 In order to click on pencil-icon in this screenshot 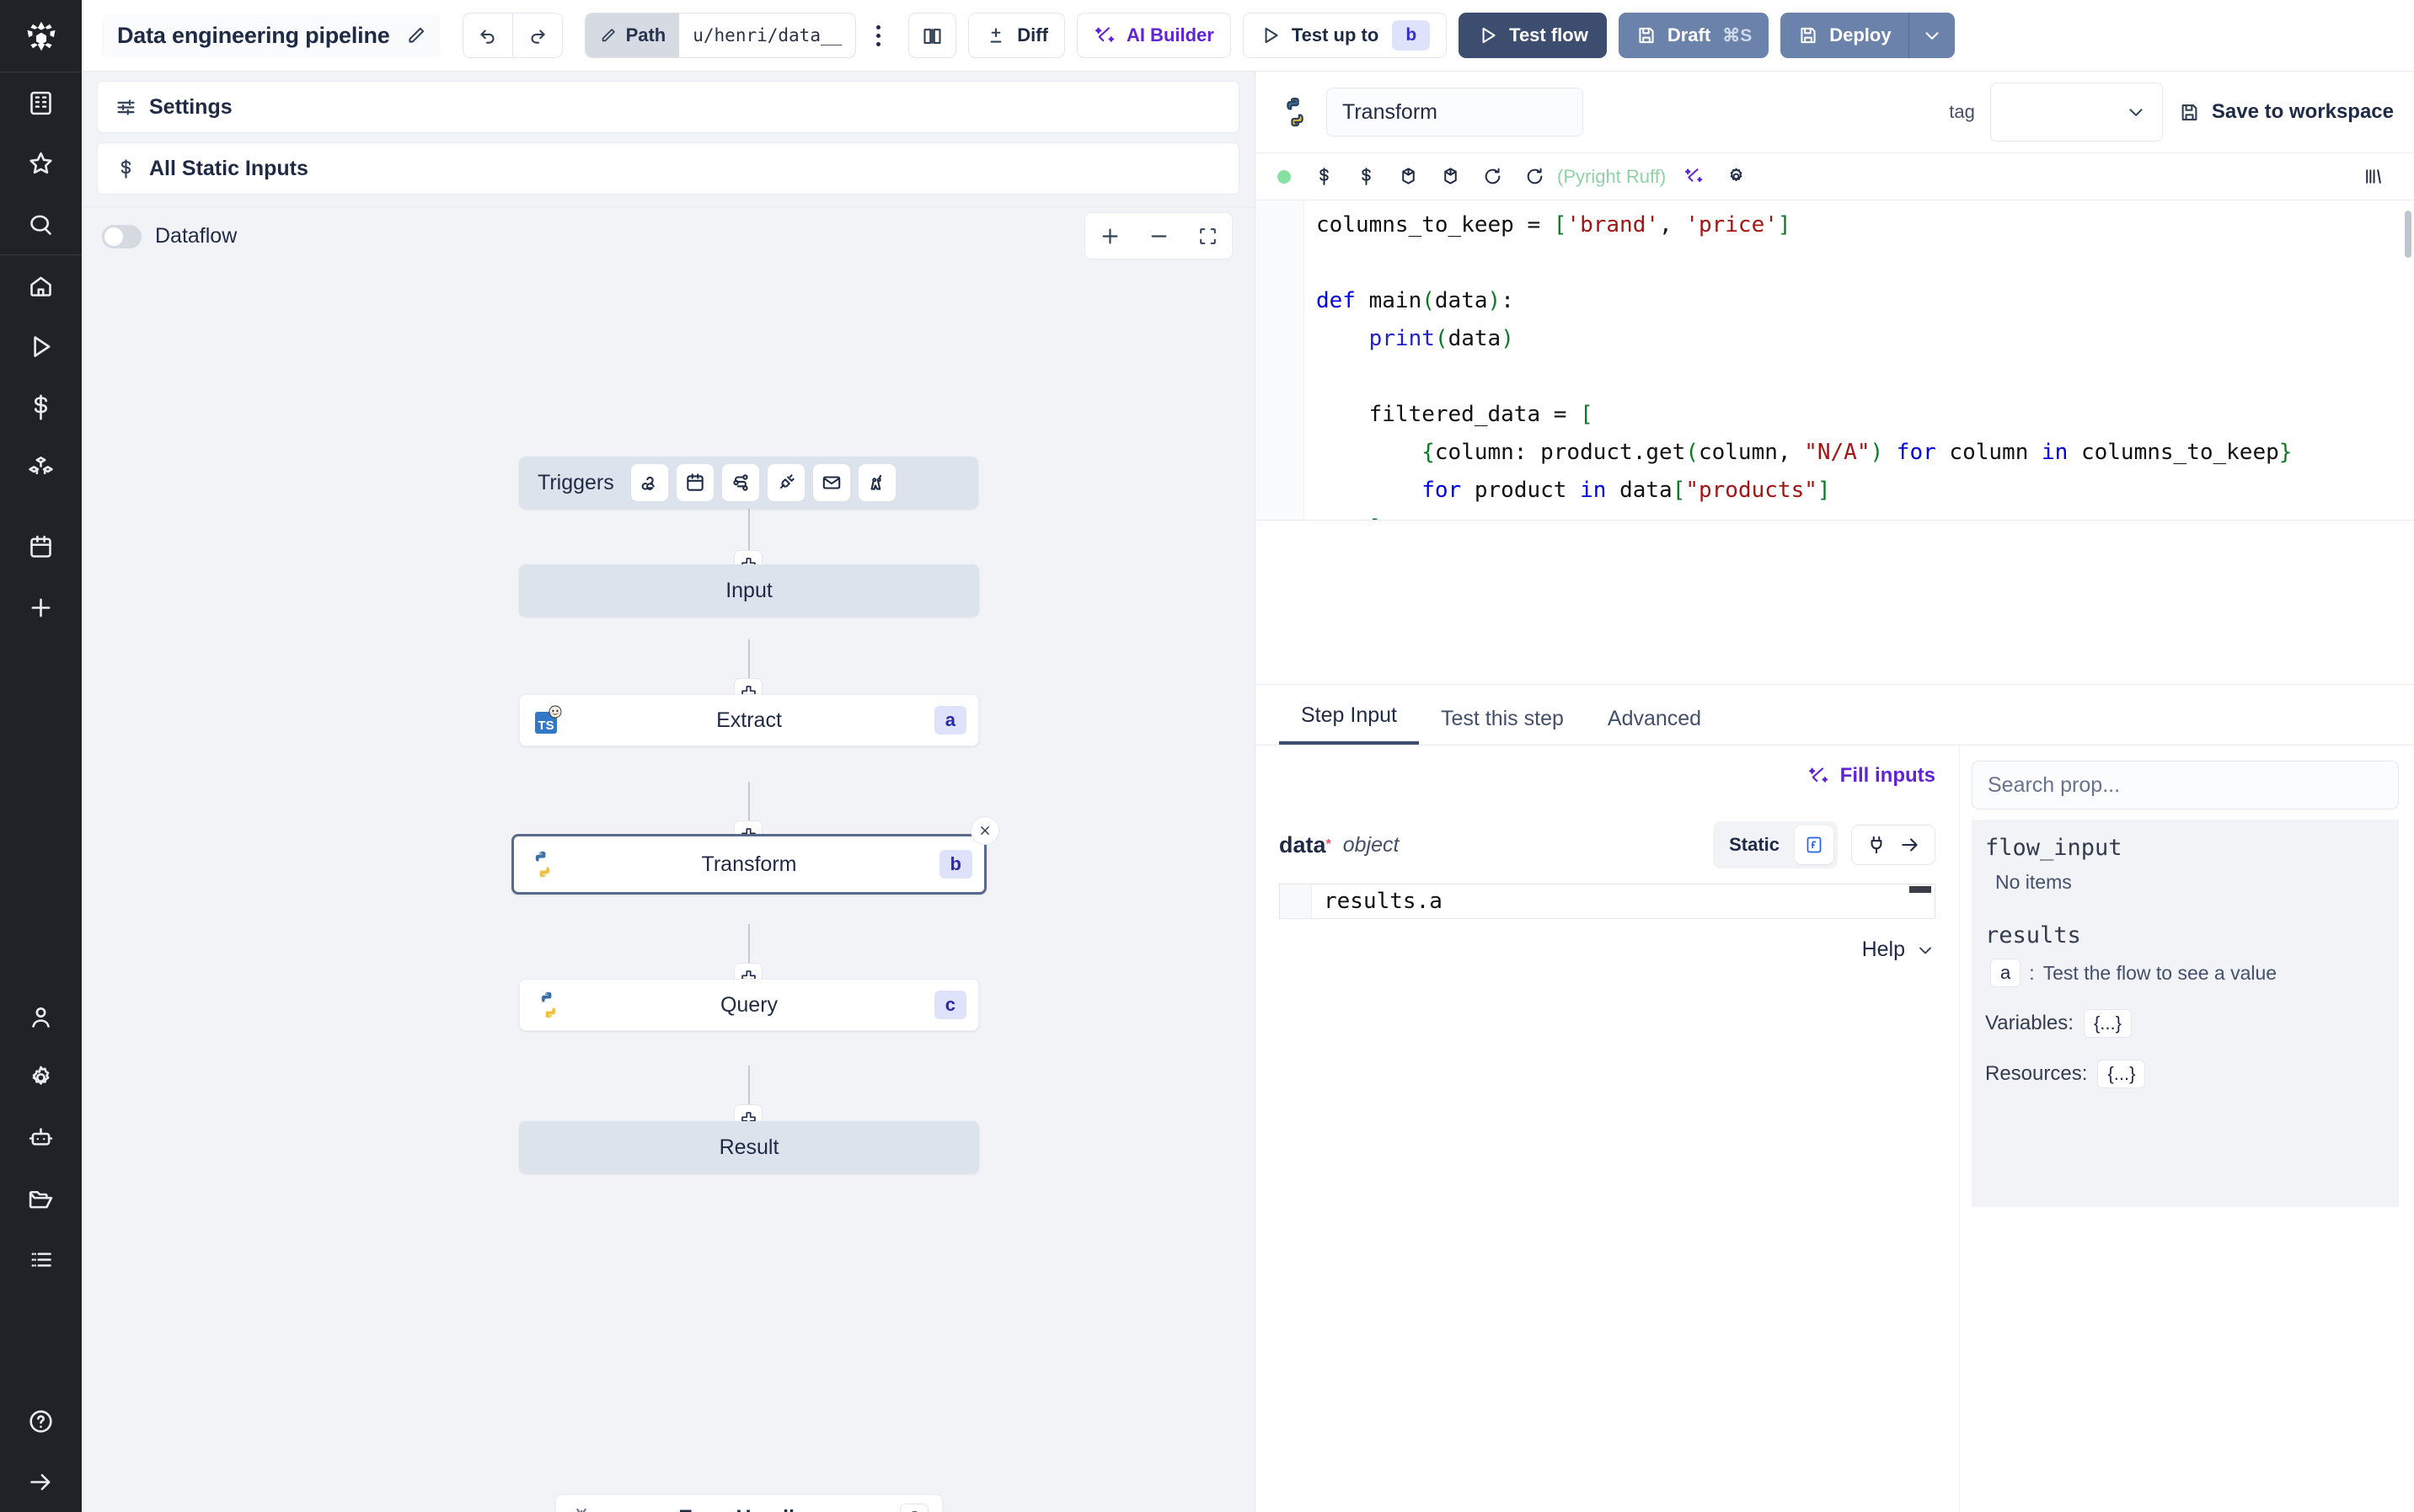, I will do `click(416, 35)`.